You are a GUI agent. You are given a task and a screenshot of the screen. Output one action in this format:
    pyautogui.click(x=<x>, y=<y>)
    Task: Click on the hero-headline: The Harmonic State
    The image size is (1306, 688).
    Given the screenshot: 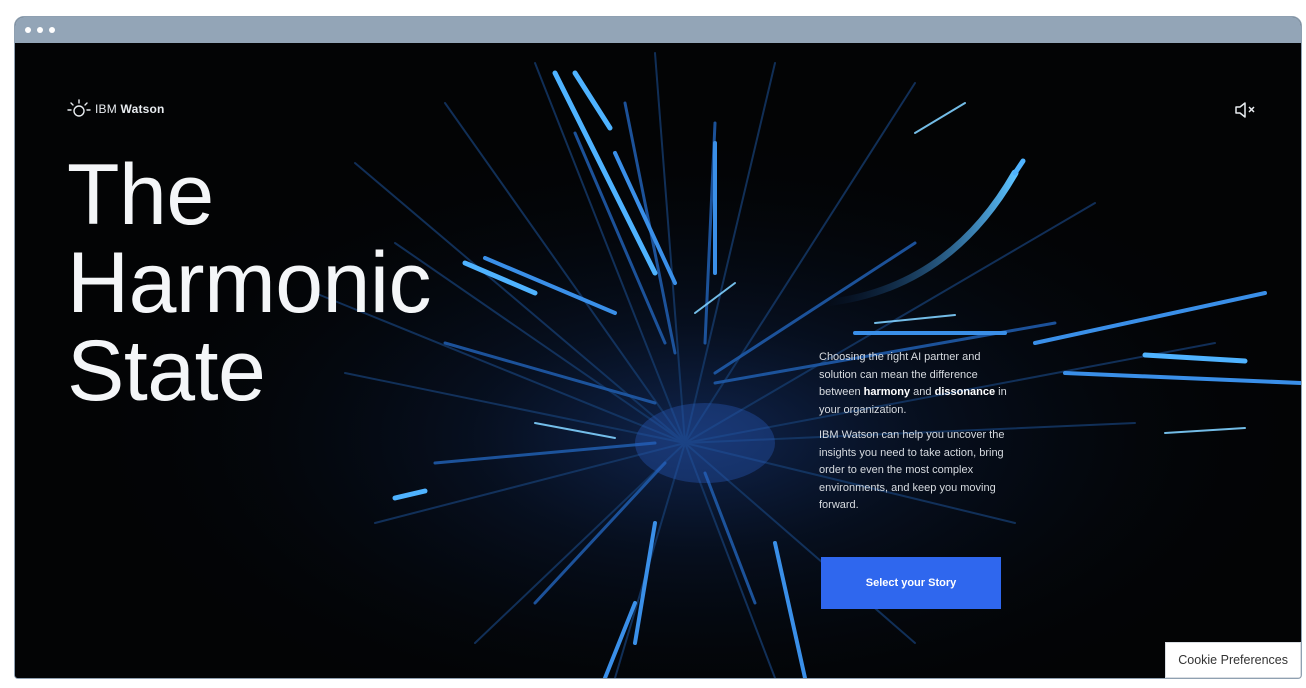 What is the action you would take?
    pyautogui.click(x=249, y=283)
    